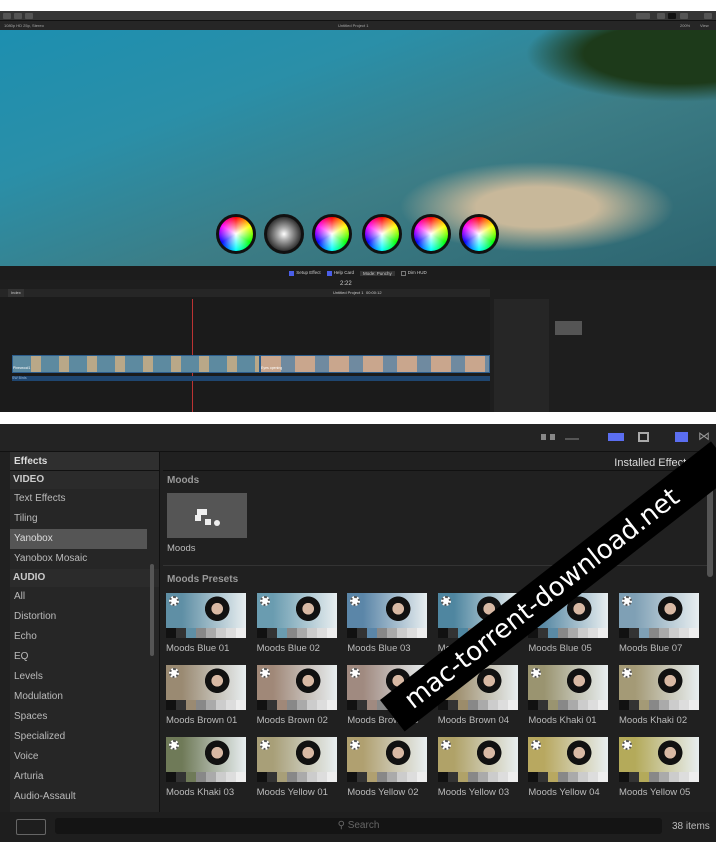 This screenshot has width=716, height=842. What do you see at coordinates (18, 16) in the screenshot?
I see `keywords-button` at bounding box center [18, 16].